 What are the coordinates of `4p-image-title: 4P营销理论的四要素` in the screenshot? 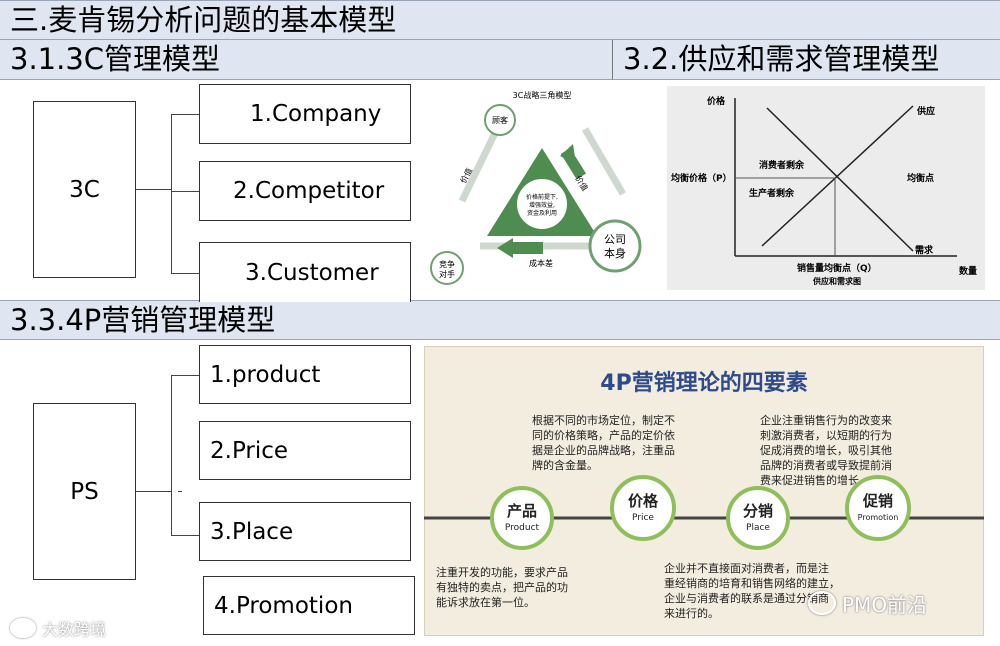 It's located at (703, 383).